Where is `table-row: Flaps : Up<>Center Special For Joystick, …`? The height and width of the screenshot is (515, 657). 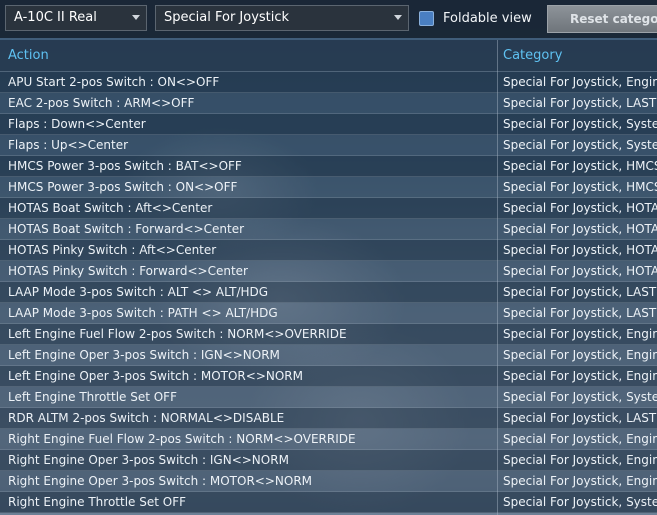 table-row: Flaps : Up<>Center Special For Joystick, … is located at coordinates (328, 145).